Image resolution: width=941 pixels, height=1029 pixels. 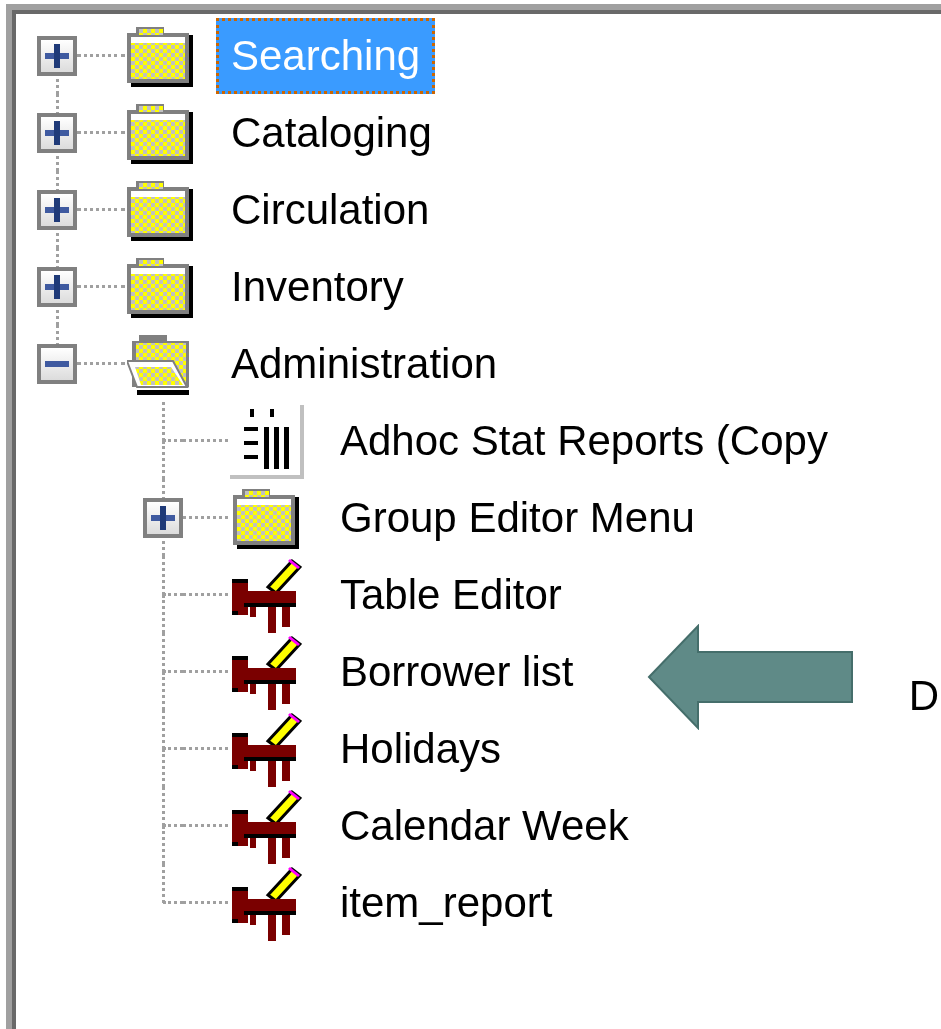 What do you see at coordinates (266, 440) in the screenshot?
I see `report-icon` at bounding box center [266, 440].